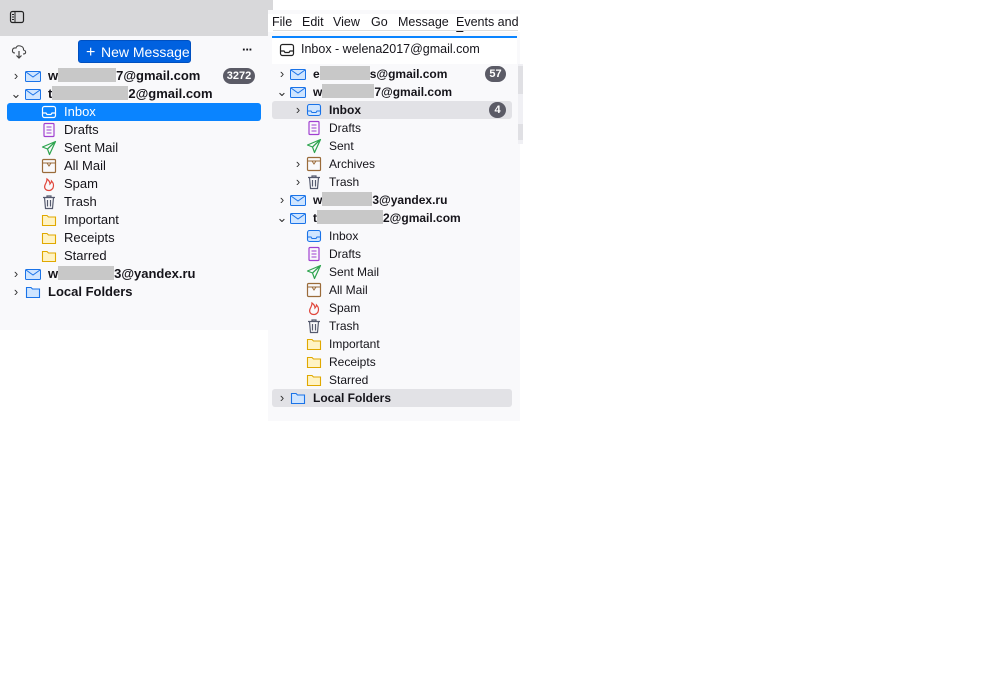  What do you see at coordinates (19, 52) in the screenshot?
I see `get-messages-icon` at bounding box center [19, 52].